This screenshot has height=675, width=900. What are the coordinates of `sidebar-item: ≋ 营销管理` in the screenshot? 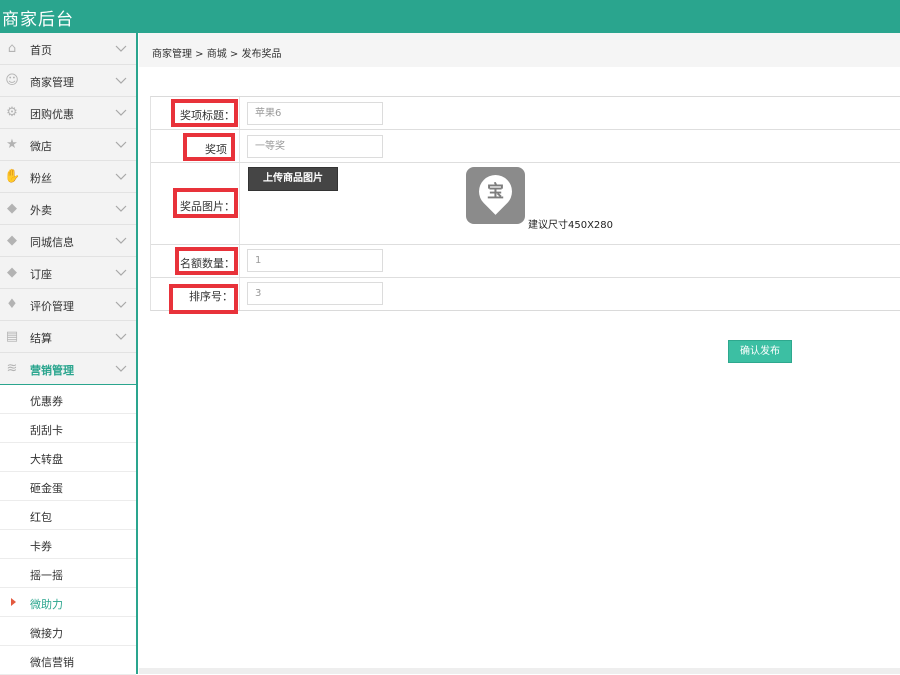 It's located at (68, 369).